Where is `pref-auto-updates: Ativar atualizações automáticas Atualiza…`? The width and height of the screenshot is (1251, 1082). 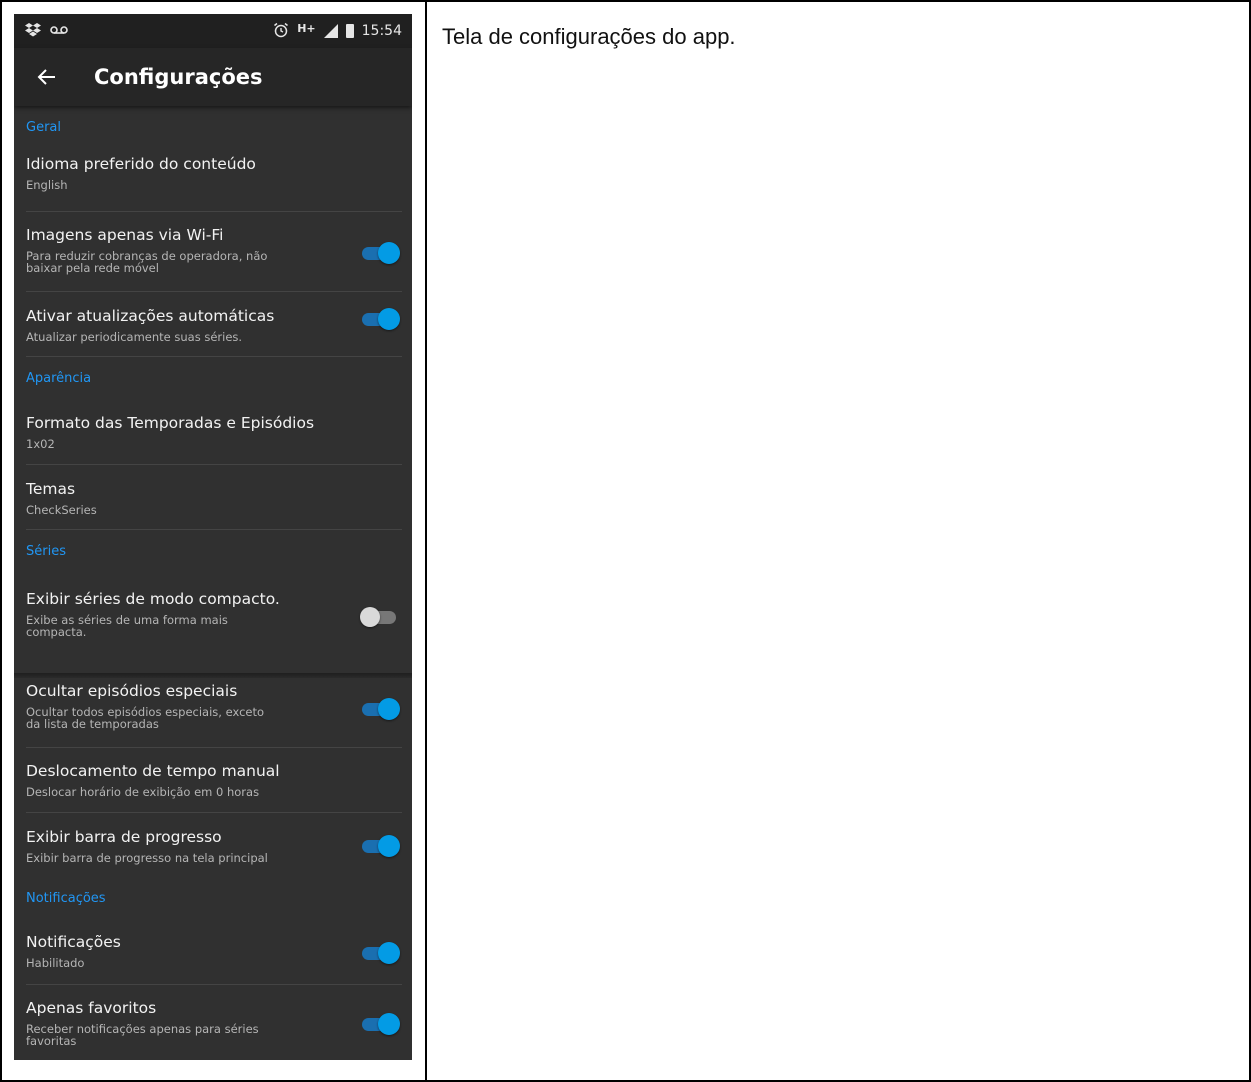
pref-auto-updates: Ativar atualizações automáticas Atualiza… is located at coordinates (213, 324).